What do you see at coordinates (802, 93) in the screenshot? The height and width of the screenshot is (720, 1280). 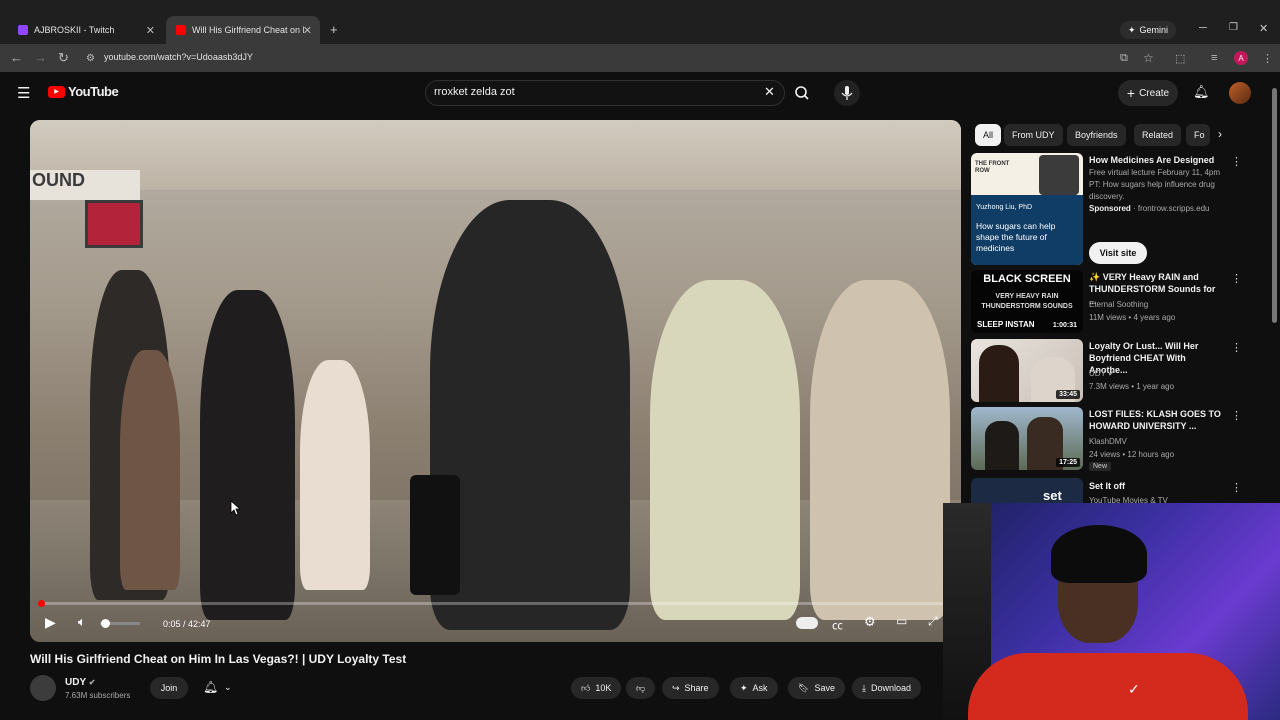 I see `search-button` at bounding box center [802, 93].